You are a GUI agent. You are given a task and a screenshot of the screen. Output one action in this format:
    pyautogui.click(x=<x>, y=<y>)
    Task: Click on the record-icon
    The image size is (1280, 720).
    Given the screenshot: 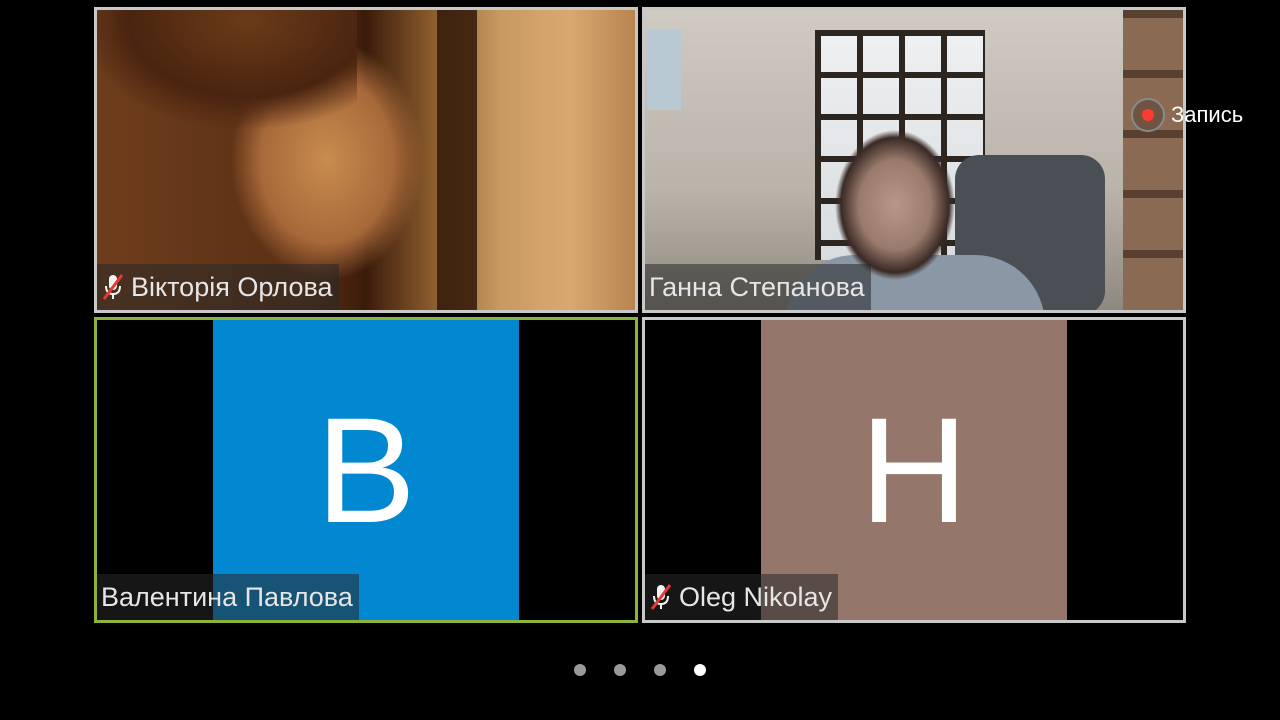 What is the action you would take?
    pyautogui.click(x=1148, y=115)
    